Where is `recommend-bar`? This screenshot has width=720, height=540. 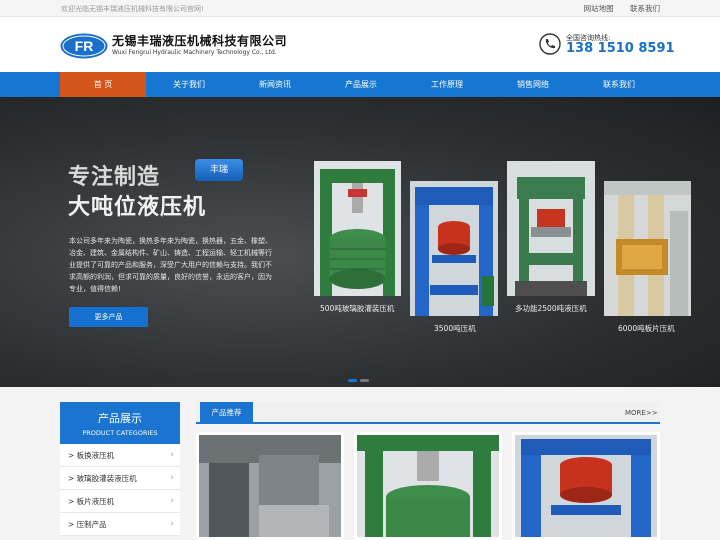
recommend-bar is located at coordinates (428, 413).